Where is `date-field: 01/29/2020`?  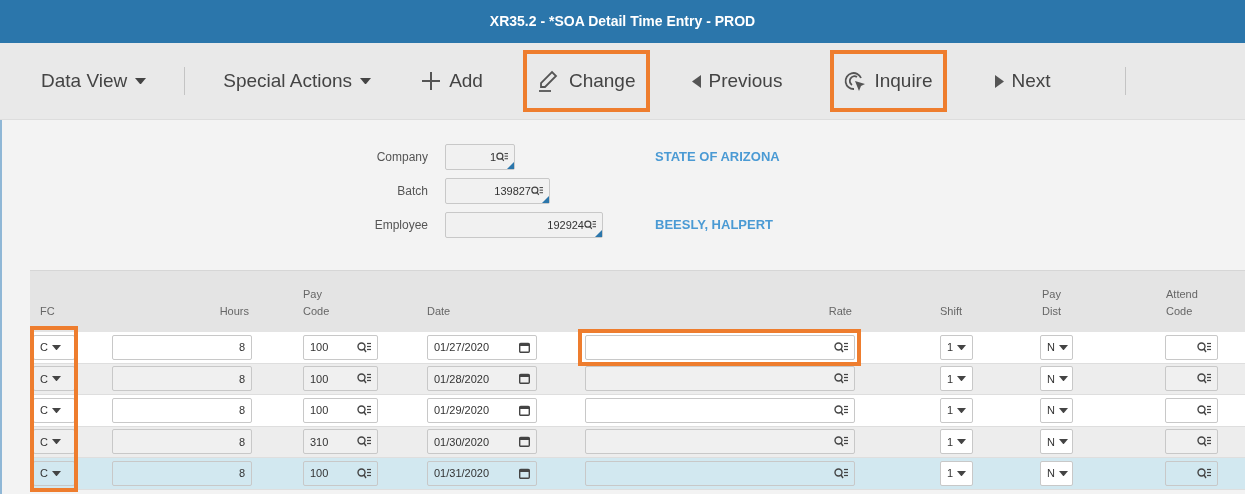
date-field: 01/29/2020 is located at coordinates (482, 410).